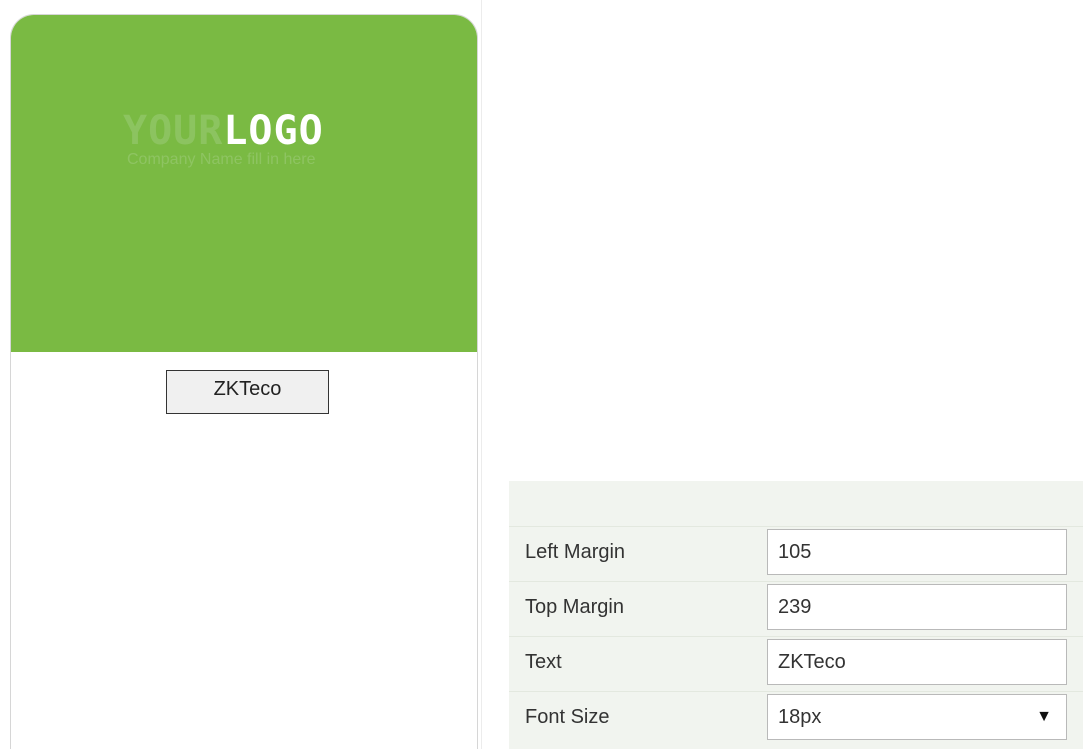 This screenshot has height=749, width=1083. Describe the element at coordinates (247, 392) in the screenshot. I see `card-text-element: ZKTeco` at that location.